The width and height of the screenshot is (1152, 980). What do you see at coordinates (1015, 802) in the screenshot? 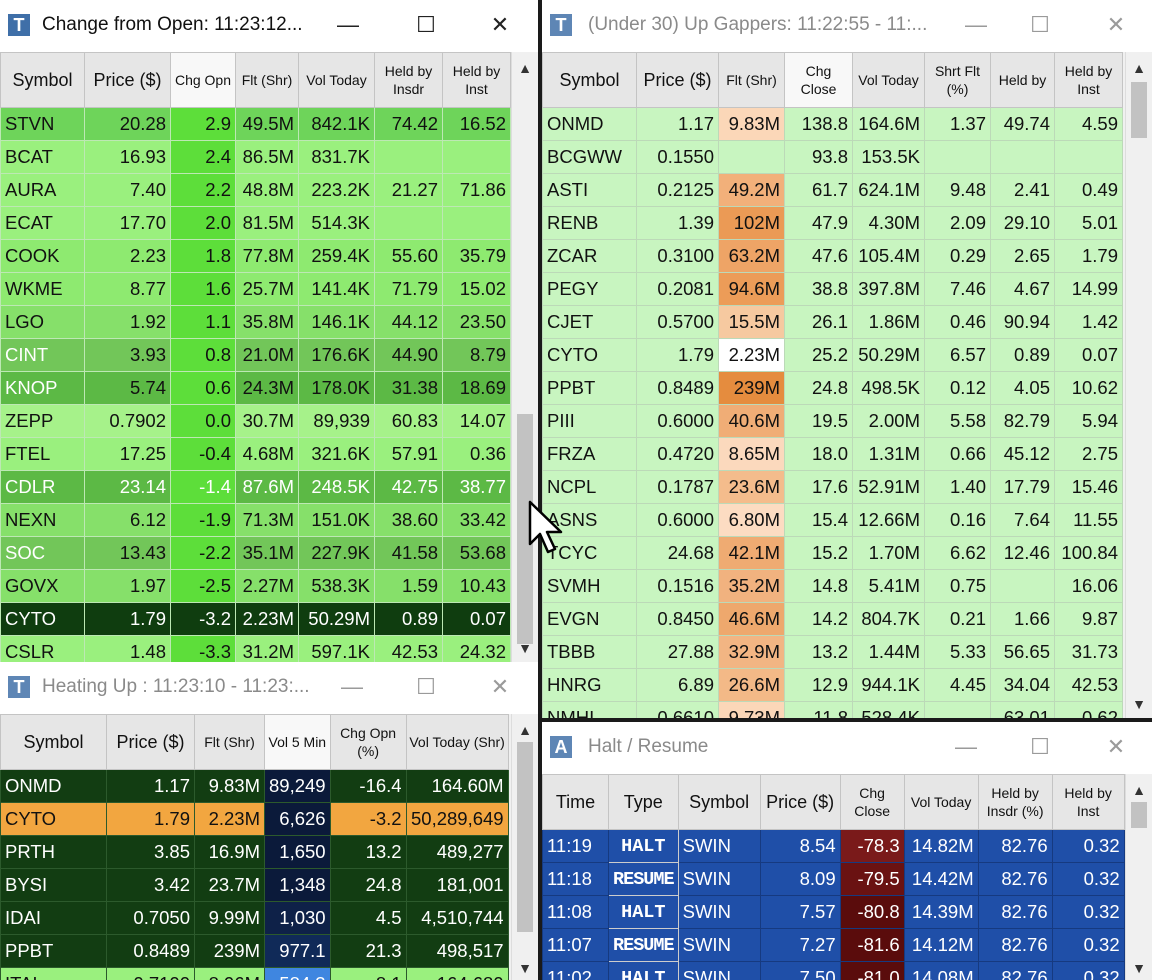
I see `column-header: Held by Insdr (%)` at bounding box center [1015, 802].